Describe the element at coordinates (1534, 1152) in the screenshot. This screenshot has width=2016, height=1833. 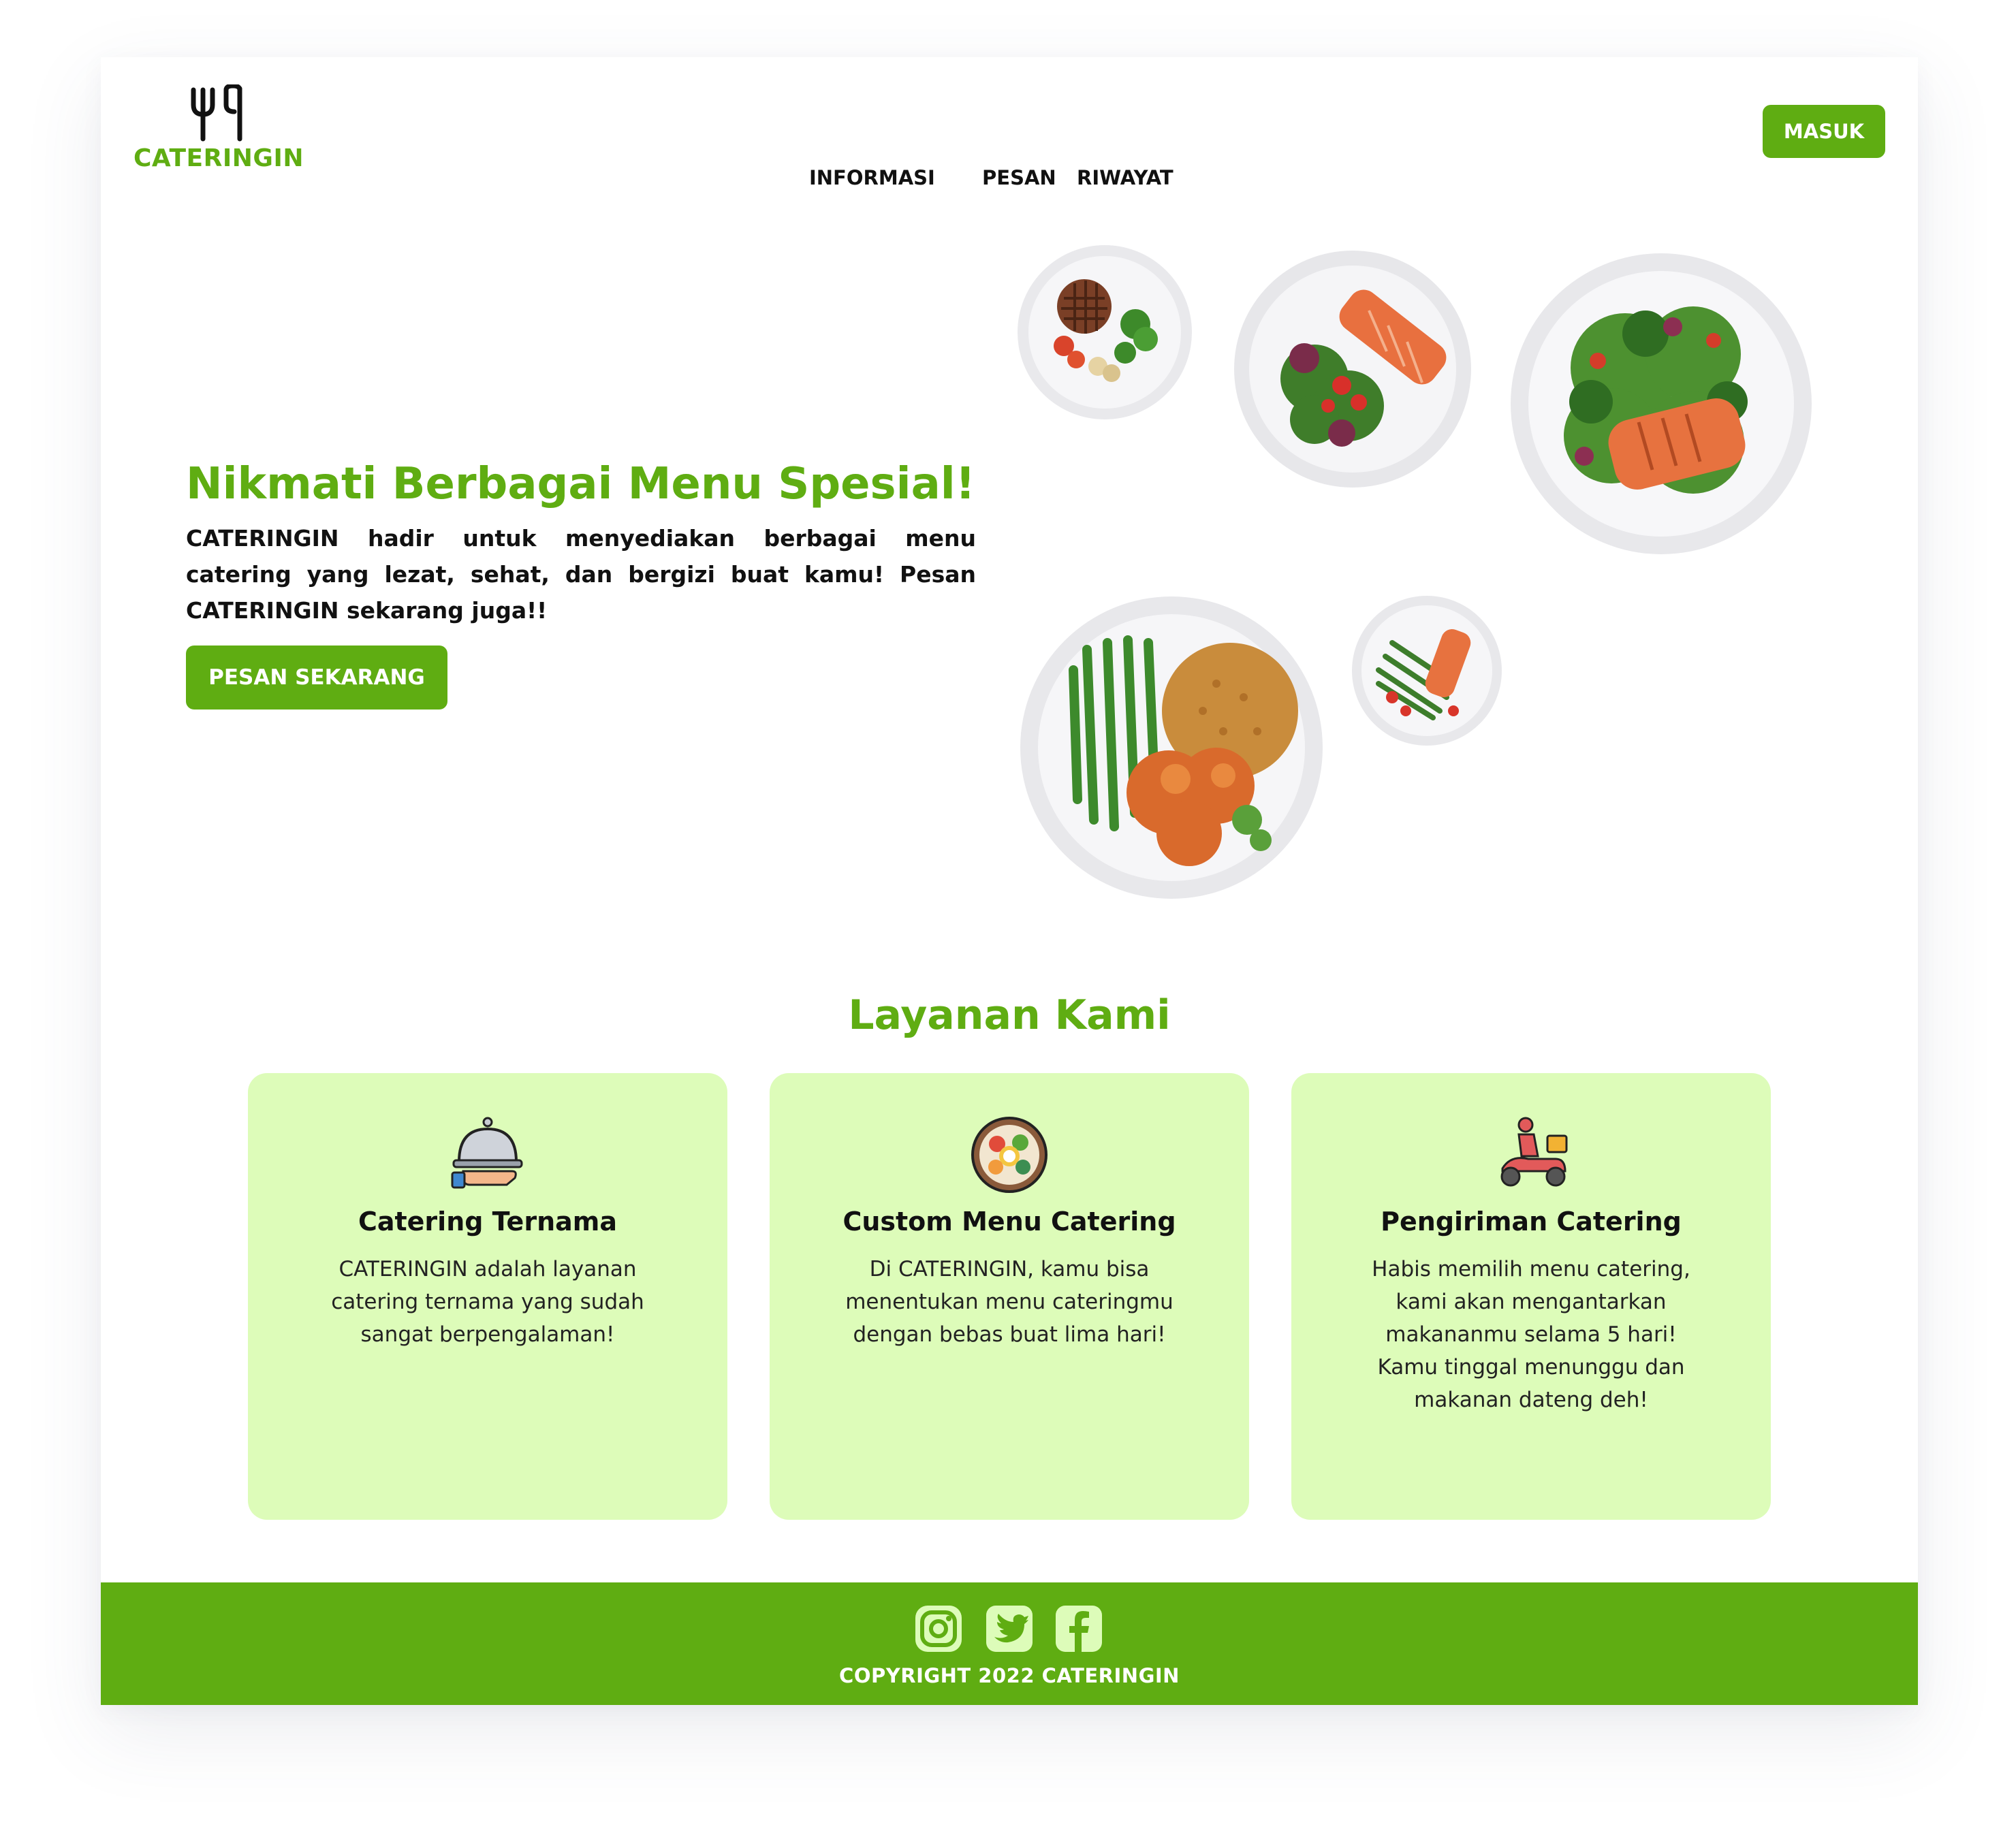
I see `delivery-scooter-icon` at that location.